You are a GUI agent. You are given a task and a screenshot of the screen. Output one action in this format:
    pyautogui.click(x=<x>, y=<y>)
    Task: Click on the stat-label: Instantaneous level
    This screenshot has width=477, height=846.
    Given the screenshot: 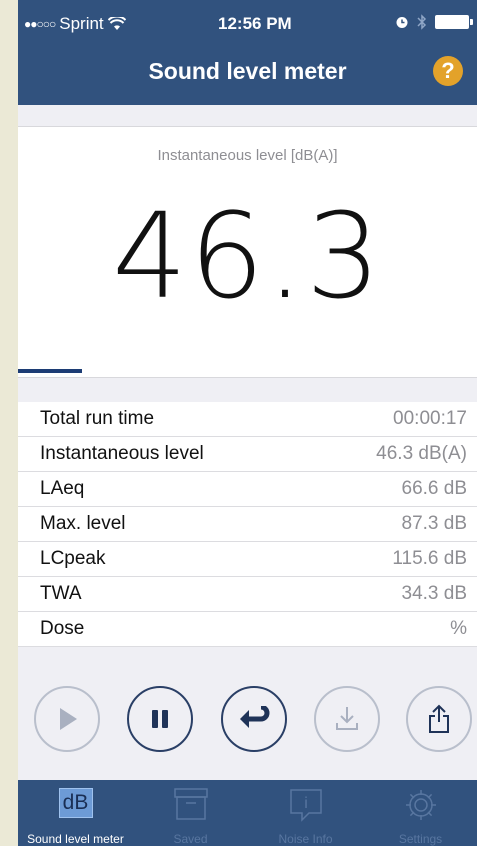 What is the action you would take?
    pyautogui.click(x=122, y=453)
    